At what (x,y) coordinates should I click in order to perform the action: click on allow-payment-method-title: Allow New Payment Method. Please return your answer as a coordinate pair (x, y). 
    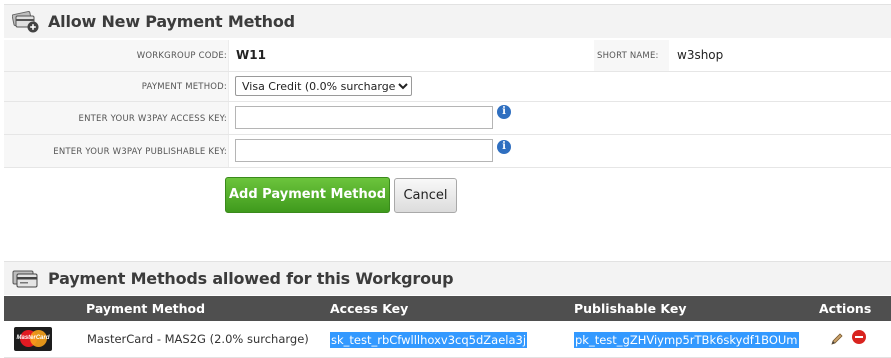
    Looking at the image, I should click on (171, 21).